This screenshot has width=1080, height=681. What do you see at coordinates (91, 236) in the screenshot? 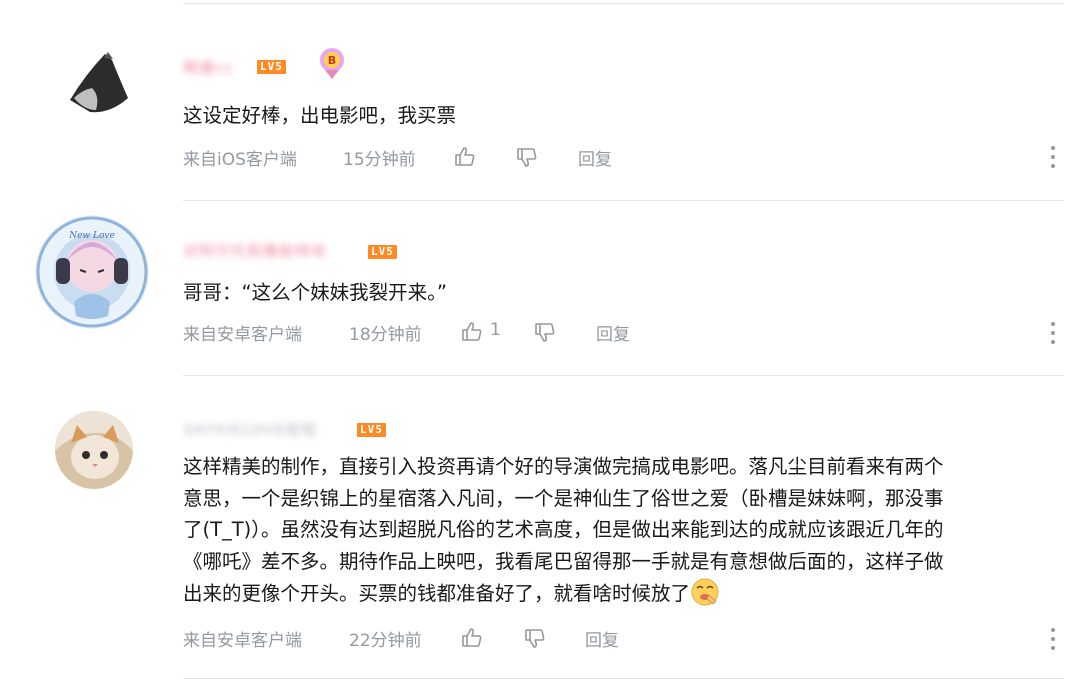
I see `svg-text: New Love` at bounding box center [91, 236].